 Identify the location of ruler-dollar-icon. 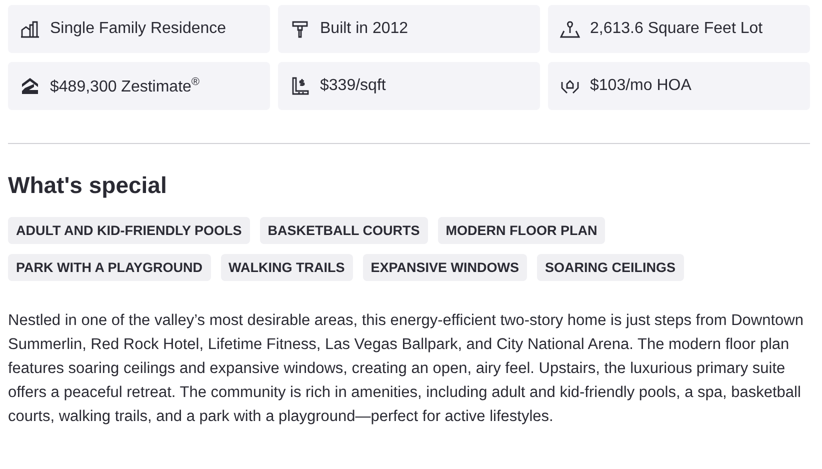
(300, 86).